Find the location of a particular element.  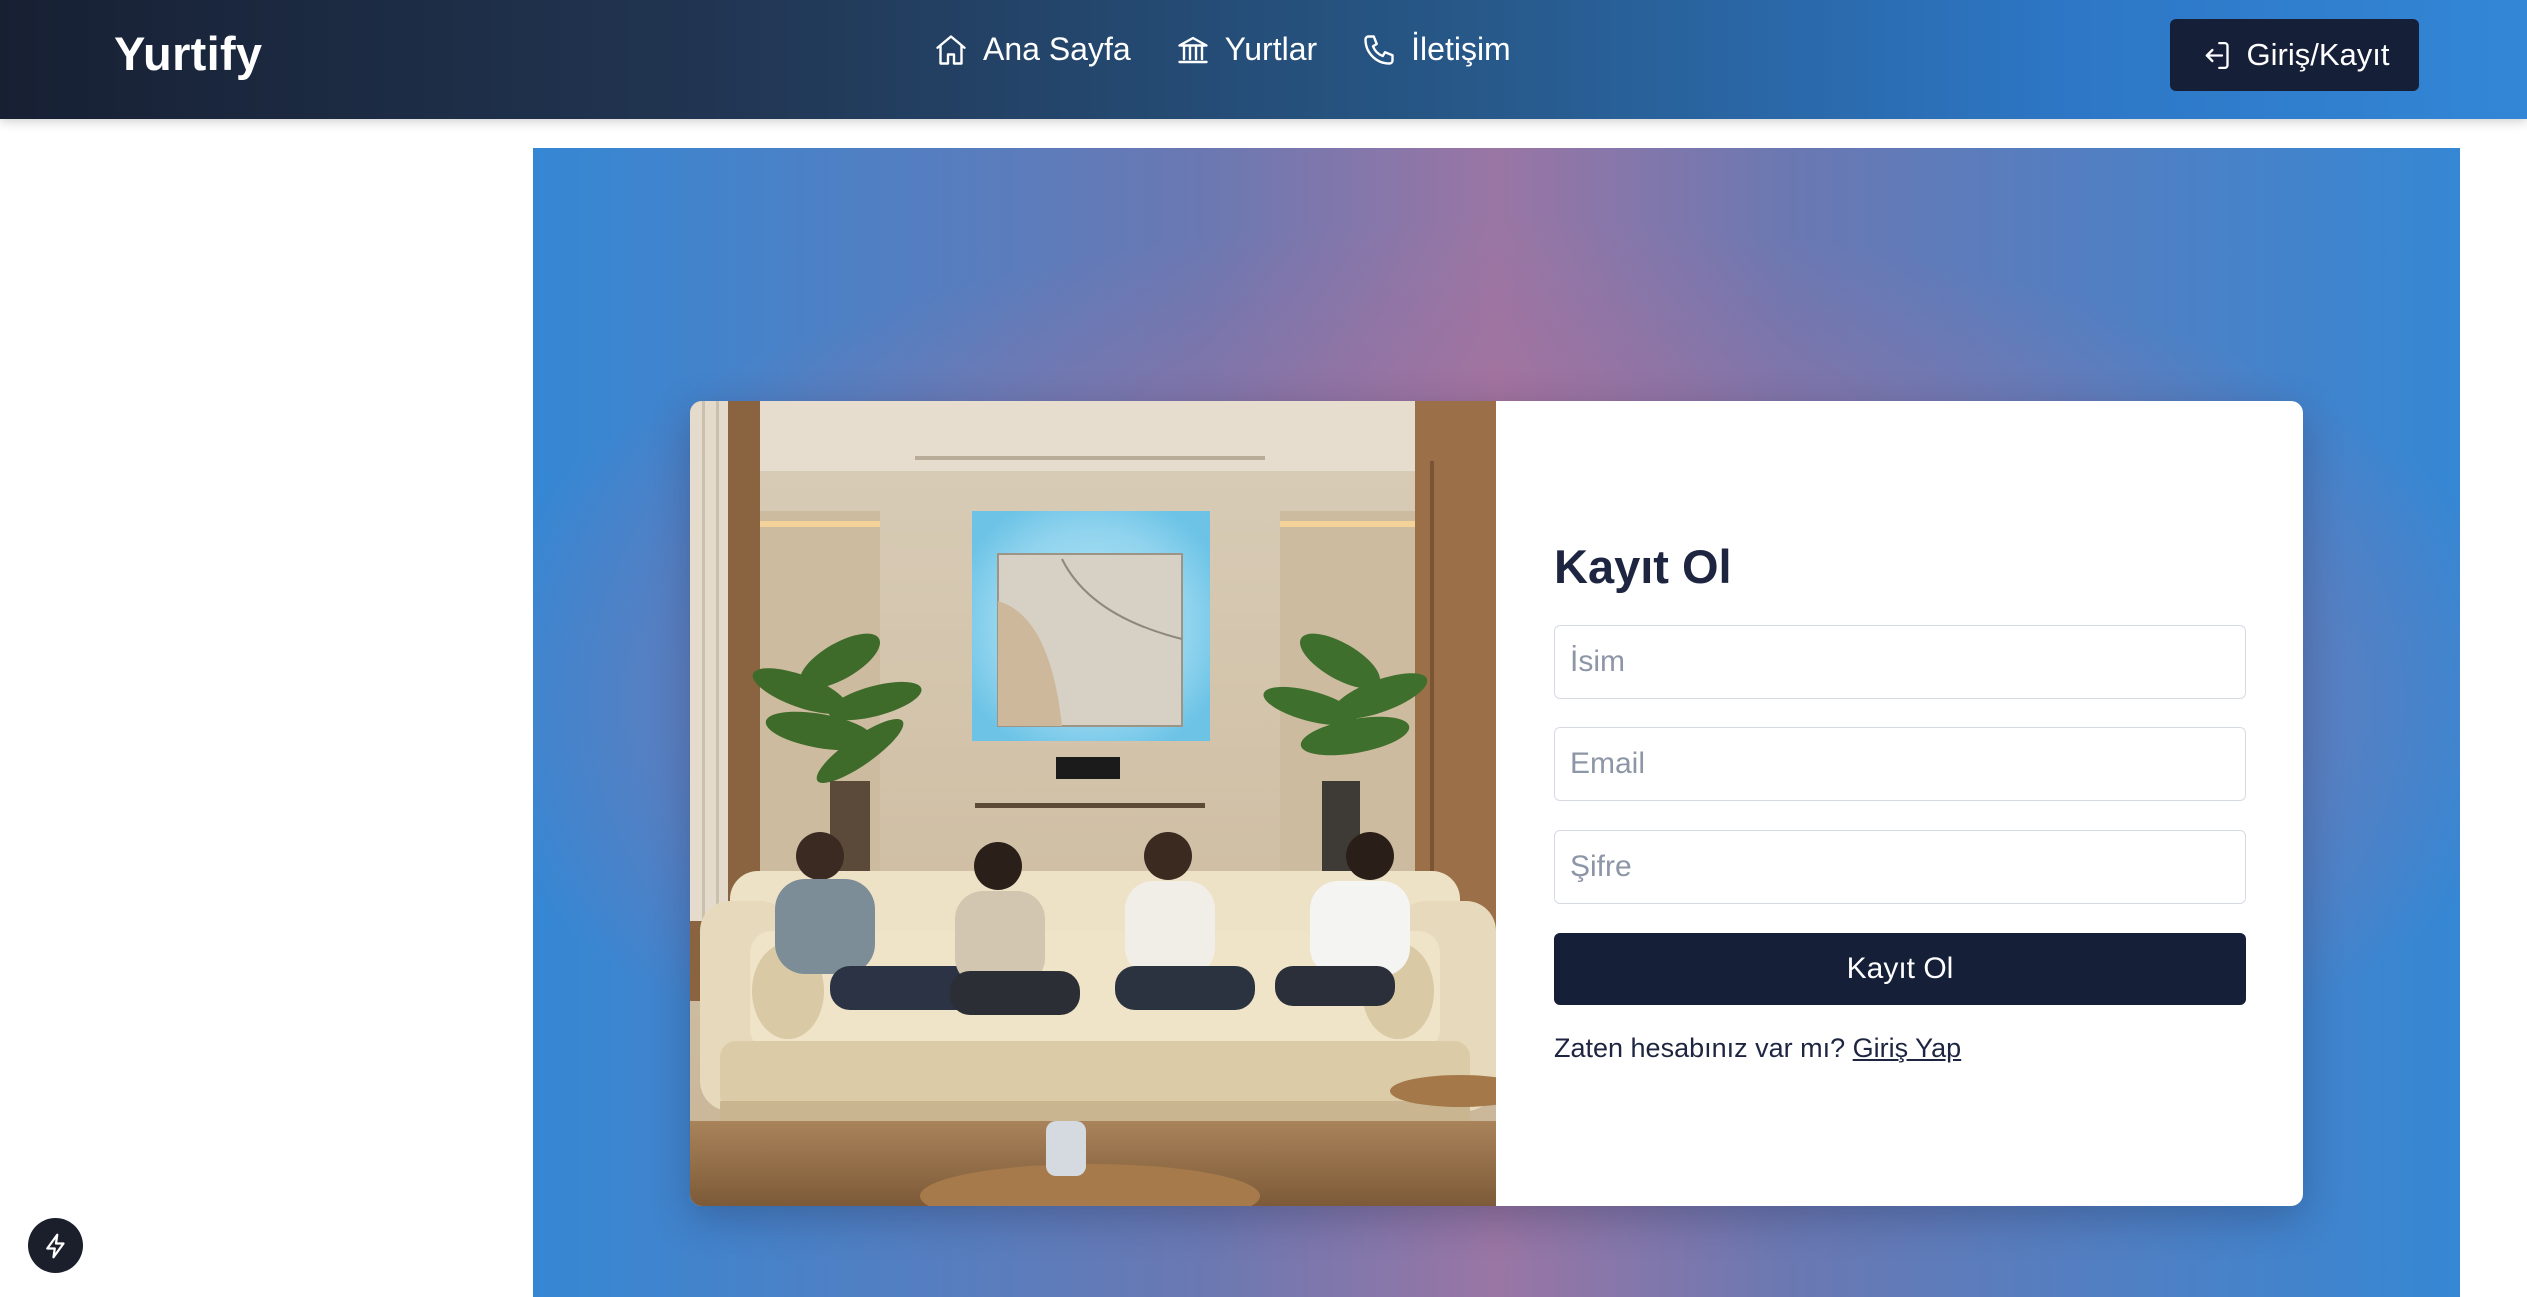

email-field is located at coordinates (1900, 764).